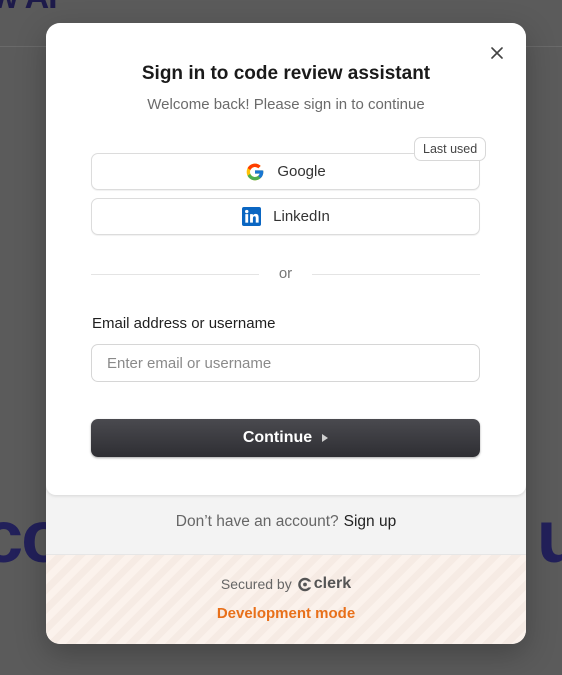 This screenshot has height=675, width=562. Describe the element at coordinates (549, 536) in the screenshot. I see `background-hero-text-right: u` at that location.